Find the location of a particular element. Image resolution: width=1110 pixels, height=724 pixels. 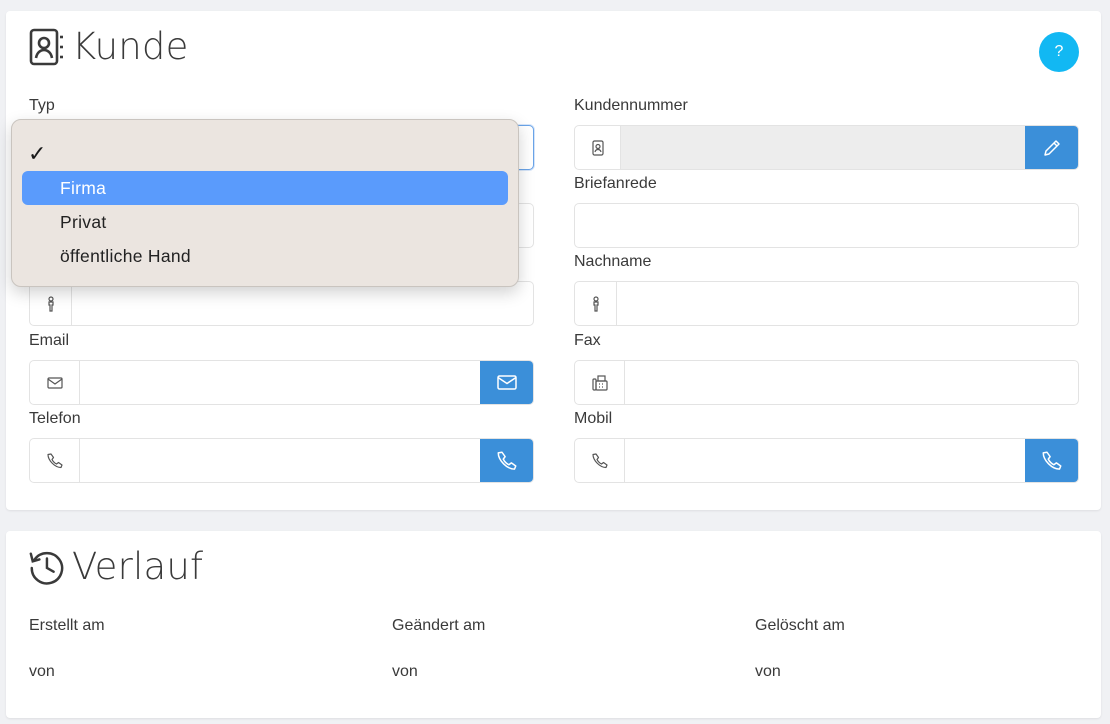

nachname-addon is located at coordinates (596, 303).